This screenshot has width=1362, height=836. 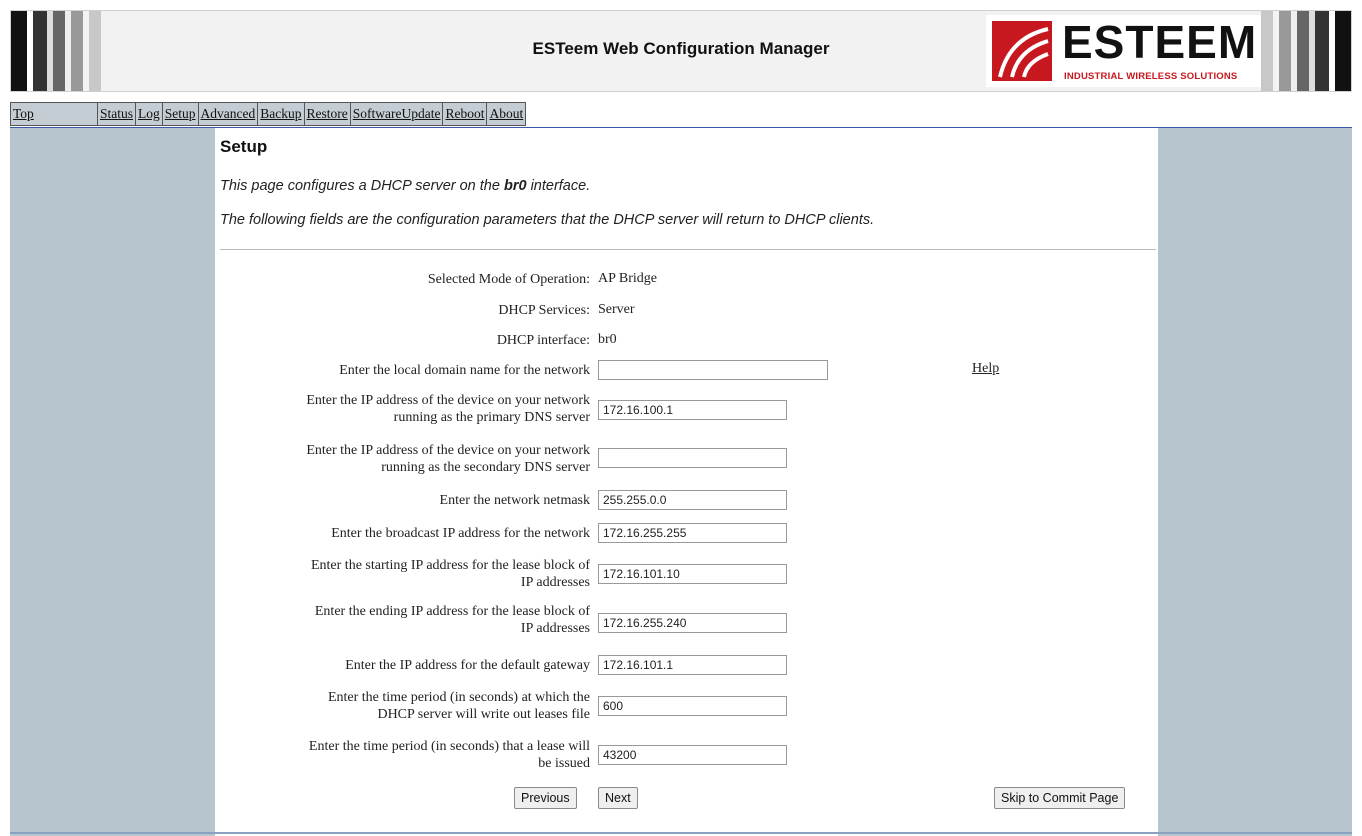 I want to click on domain-name-input, so click(x=713, y=370).